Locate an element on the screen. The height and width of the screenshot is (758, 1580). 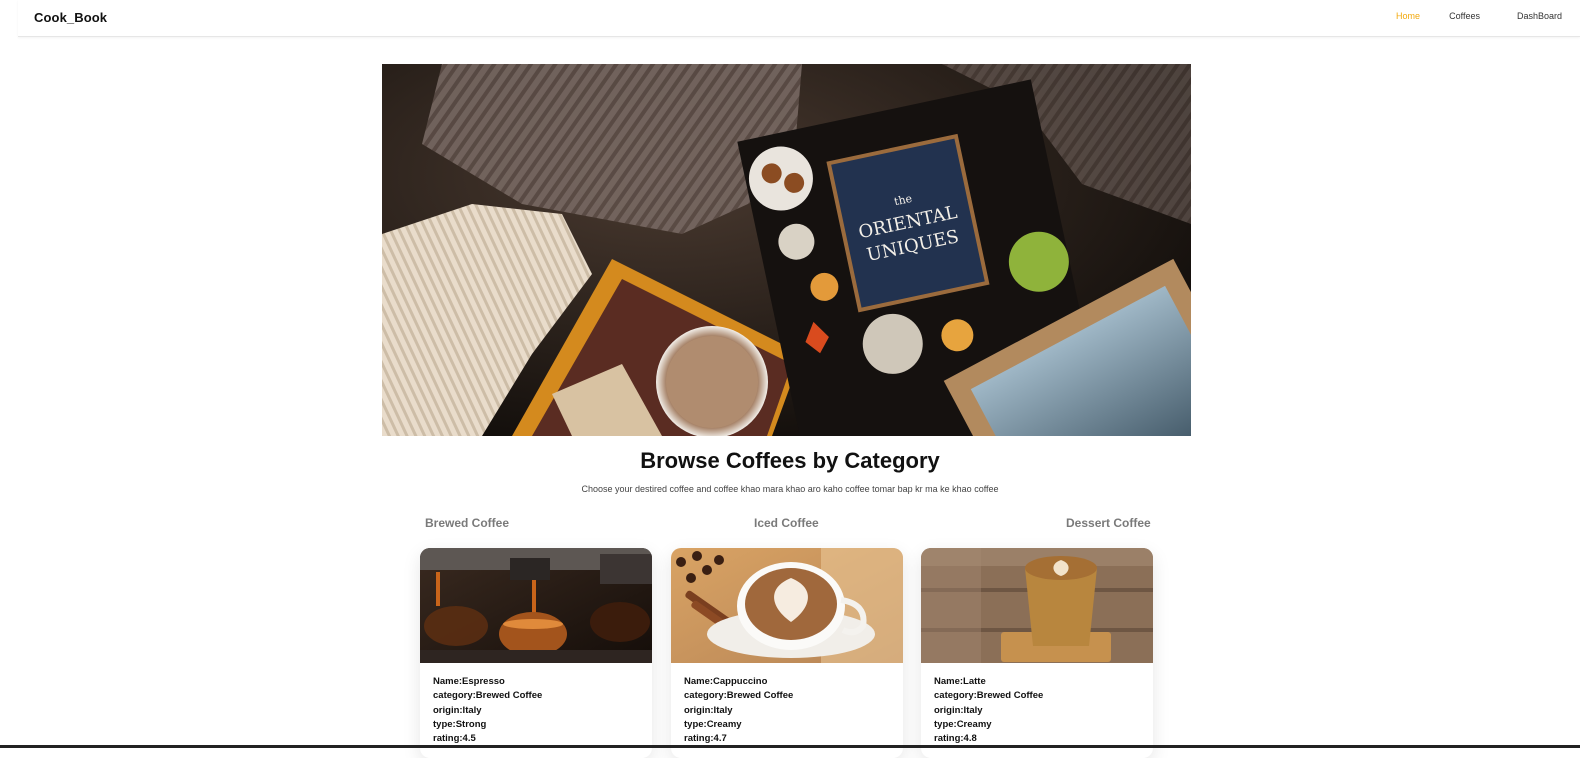
brand-logo: Cook_Book is located at coordinates (70, 17).